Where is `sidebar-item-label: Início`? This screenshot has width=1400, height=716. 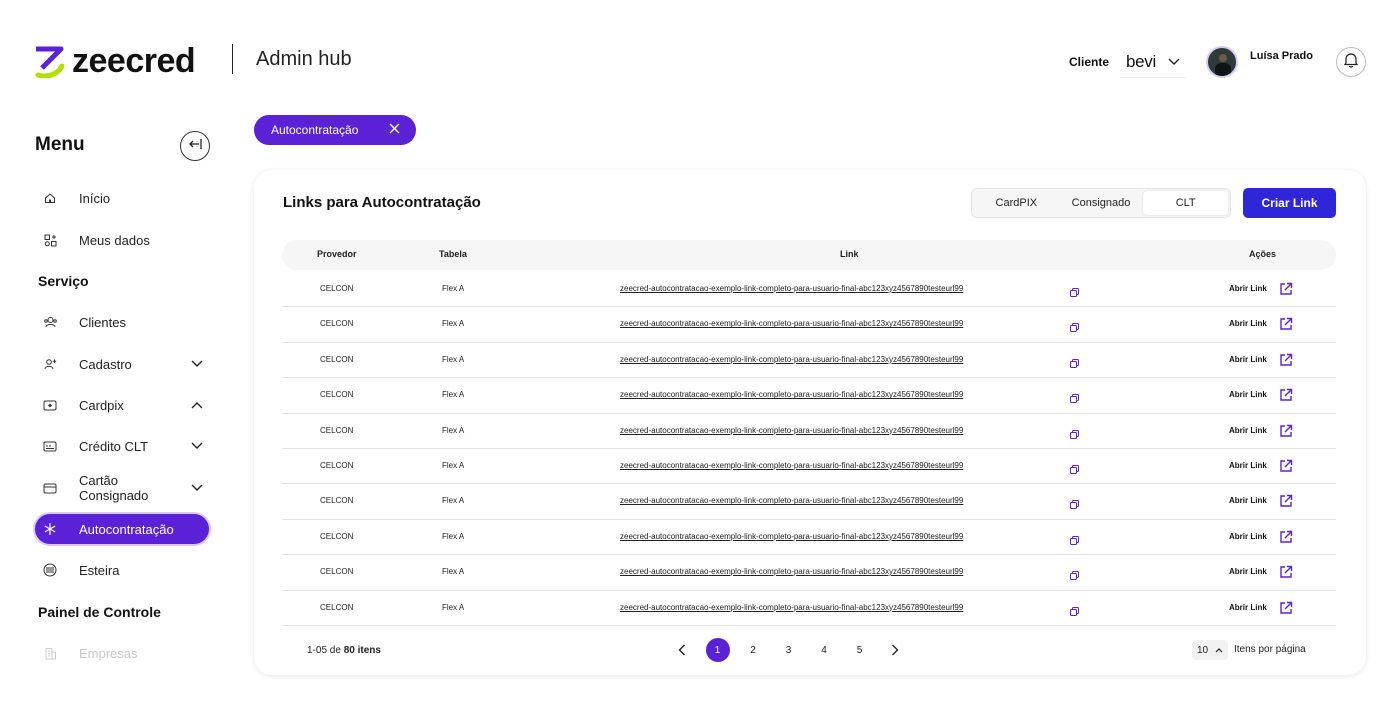 sidebar-item-label: Início is located at coordinates (95, 198).